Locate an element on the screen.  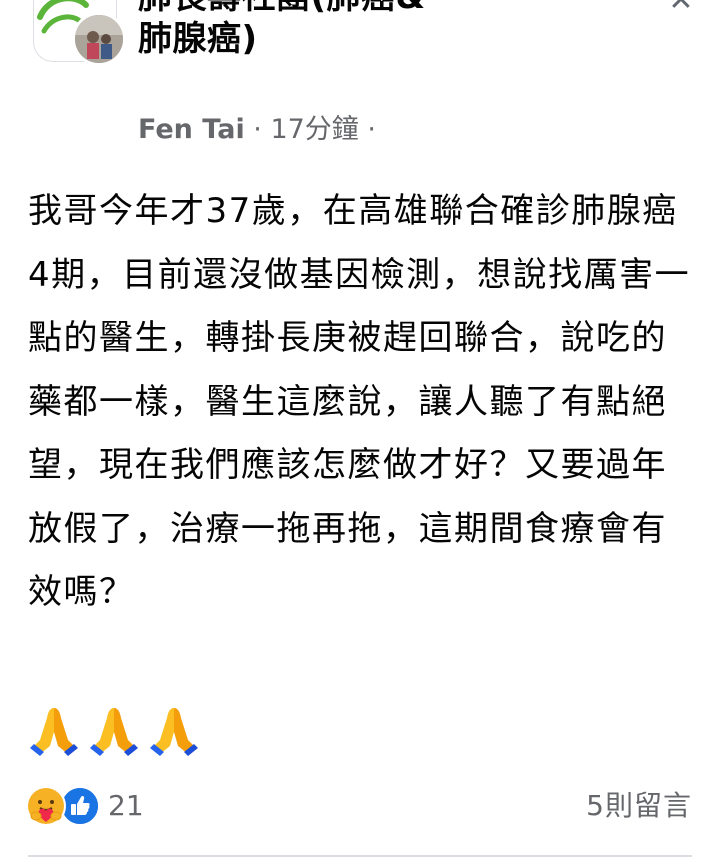
reaction-icons is located at coordinates (66, 806).